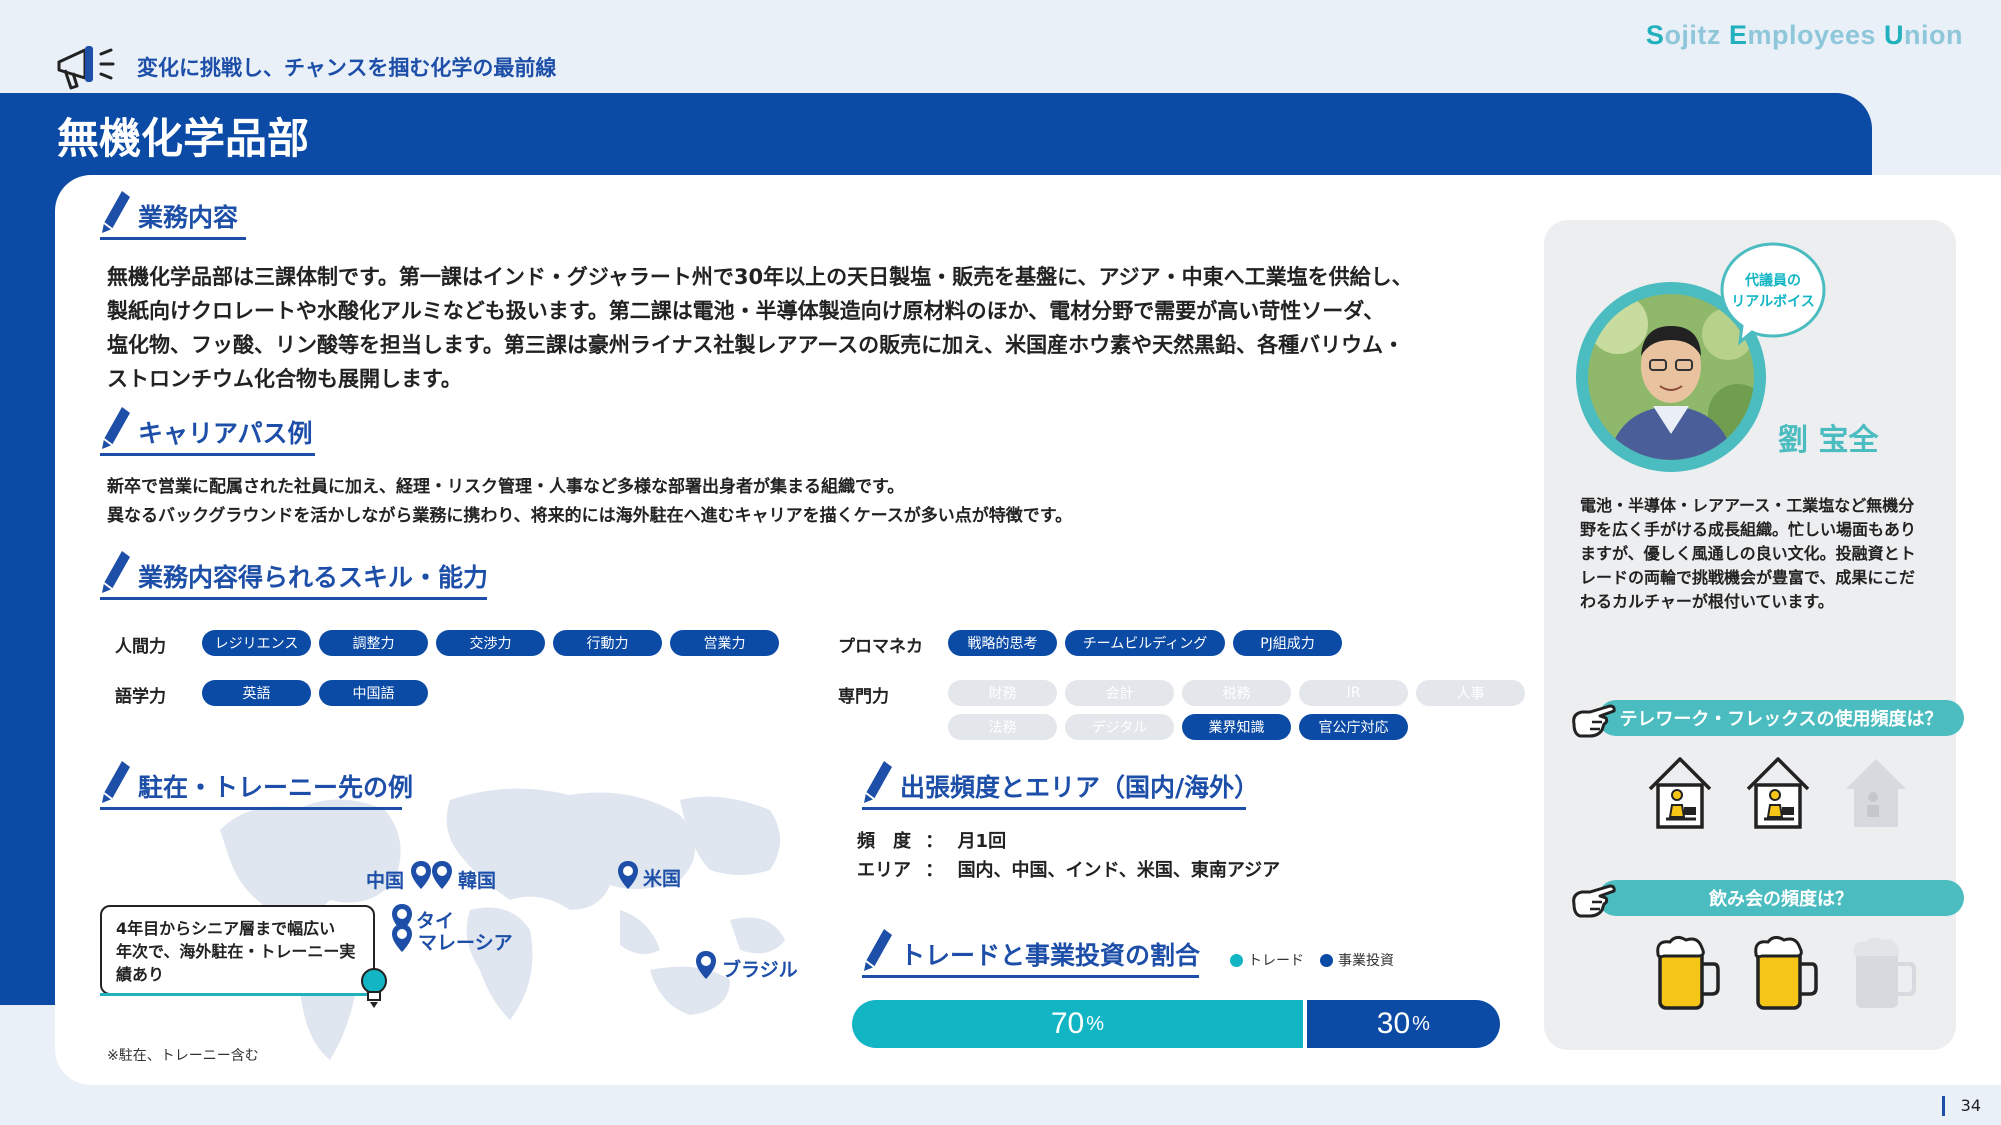 The height and width of the screenshot is (1125, 2001). I want to click on department-title: 無機化学品部, so click(183, 138).